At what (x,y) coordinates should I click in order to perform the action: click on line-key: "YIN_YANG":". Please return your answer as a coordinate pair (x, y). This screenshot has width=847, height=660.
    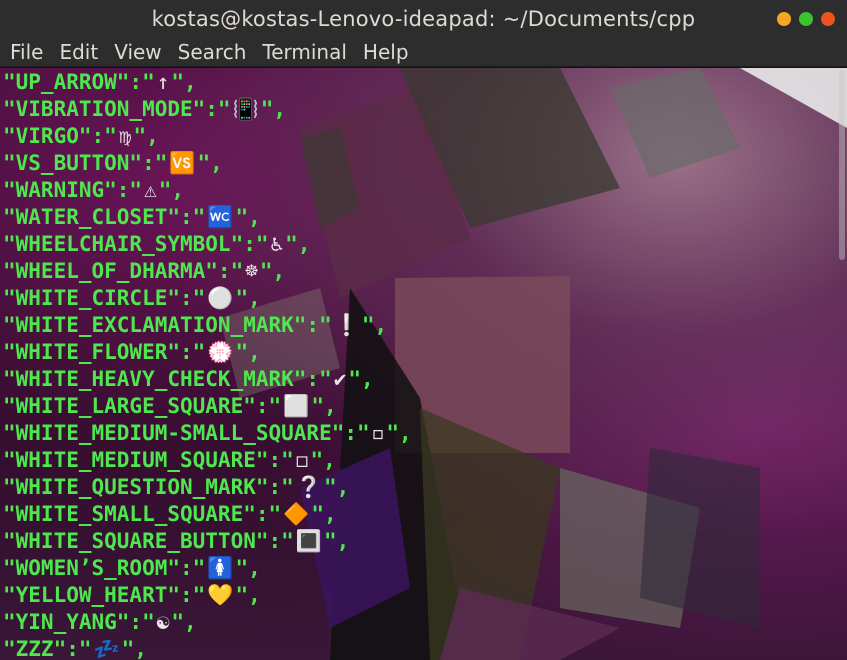
    Looking at the image, I should click on (79, 622).